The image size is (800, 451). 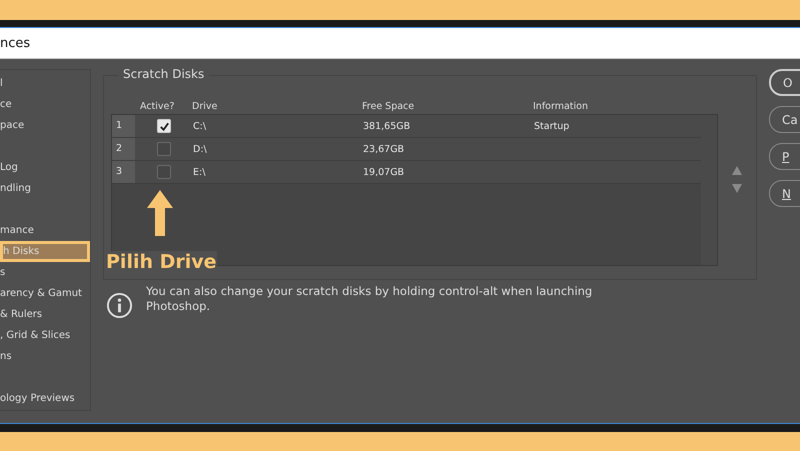 What do you see at coordinates (384, 172) in the screenshot?
I see `table-cell-text: 19,07GB` at bounding box center [384, 172].